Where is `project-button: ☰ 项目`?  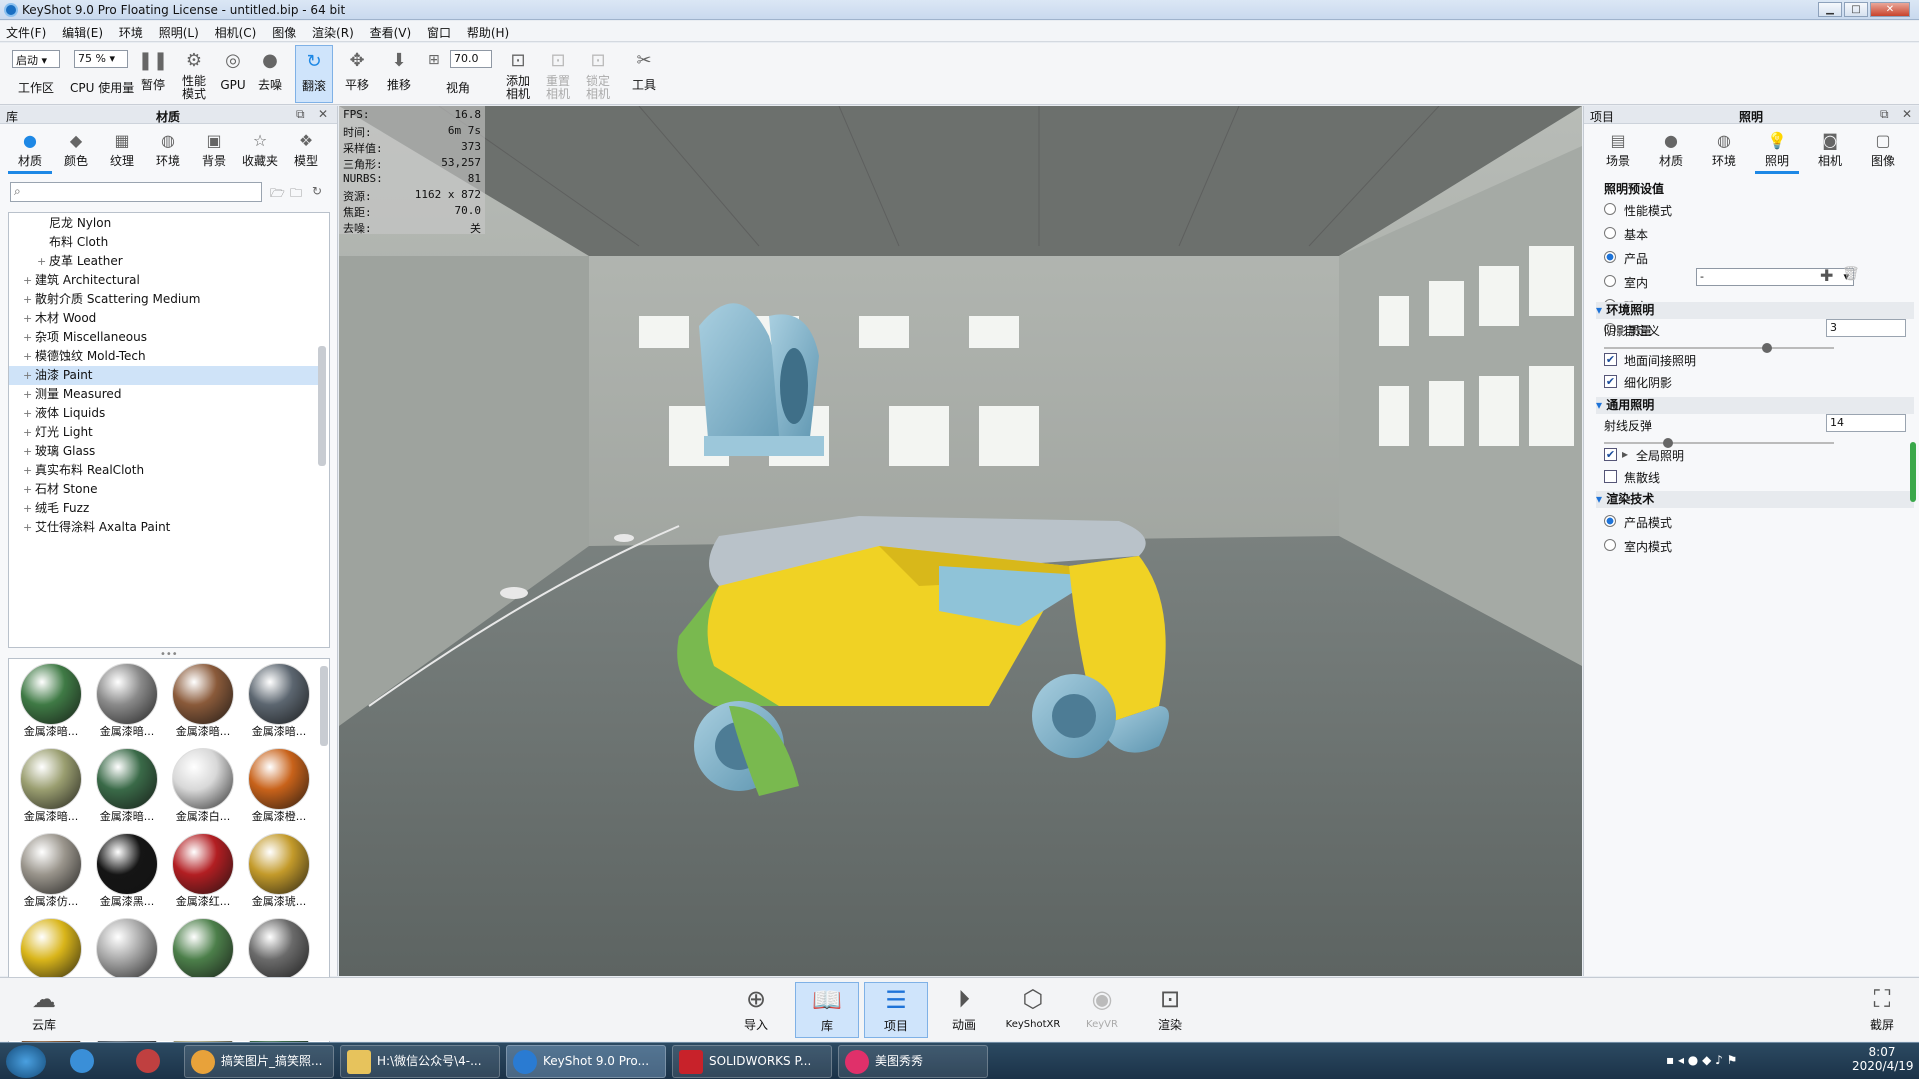
project-button: ☰ 项目 is located at coordinates (896, 1010).